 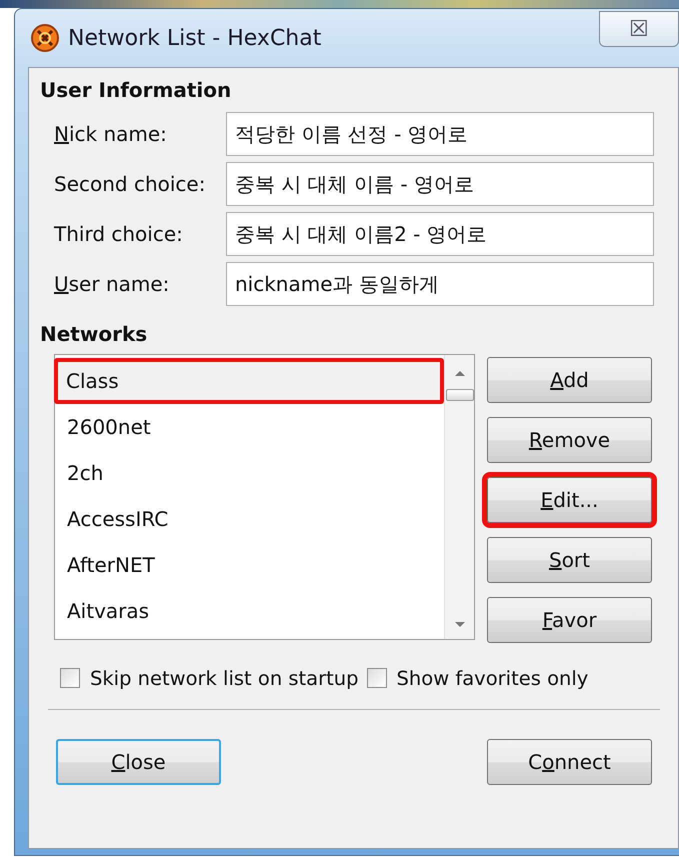 I want to click on field-label: Second choice:, so click(x=130, y=184).